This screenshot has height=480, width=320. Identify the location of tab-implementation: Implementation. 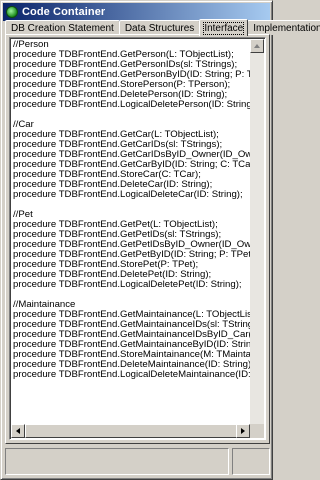
(283, 27).